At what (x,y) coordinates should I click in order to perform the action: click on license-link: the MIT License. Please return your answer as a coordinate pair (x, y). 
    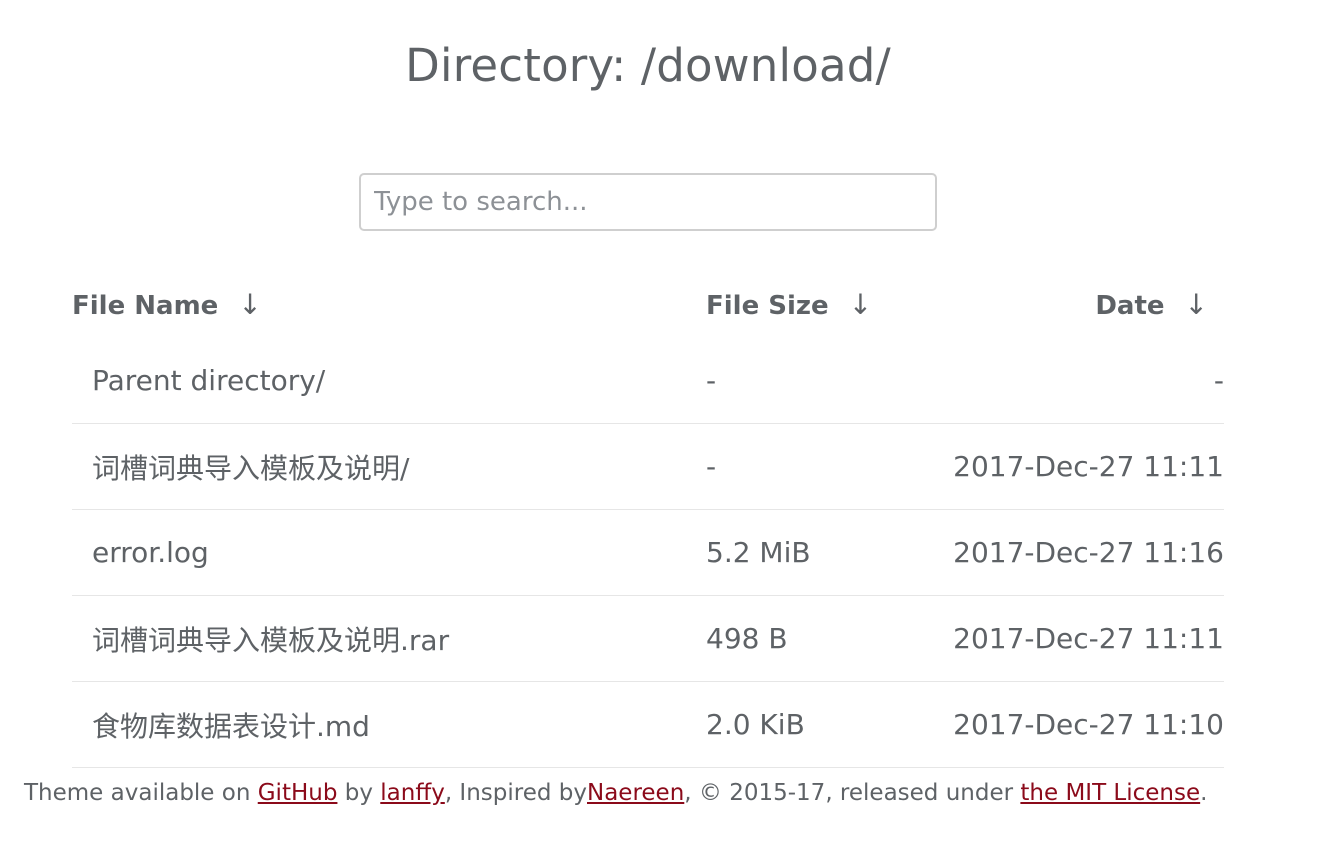
    Looking at the image, I should click on (1110, 793).